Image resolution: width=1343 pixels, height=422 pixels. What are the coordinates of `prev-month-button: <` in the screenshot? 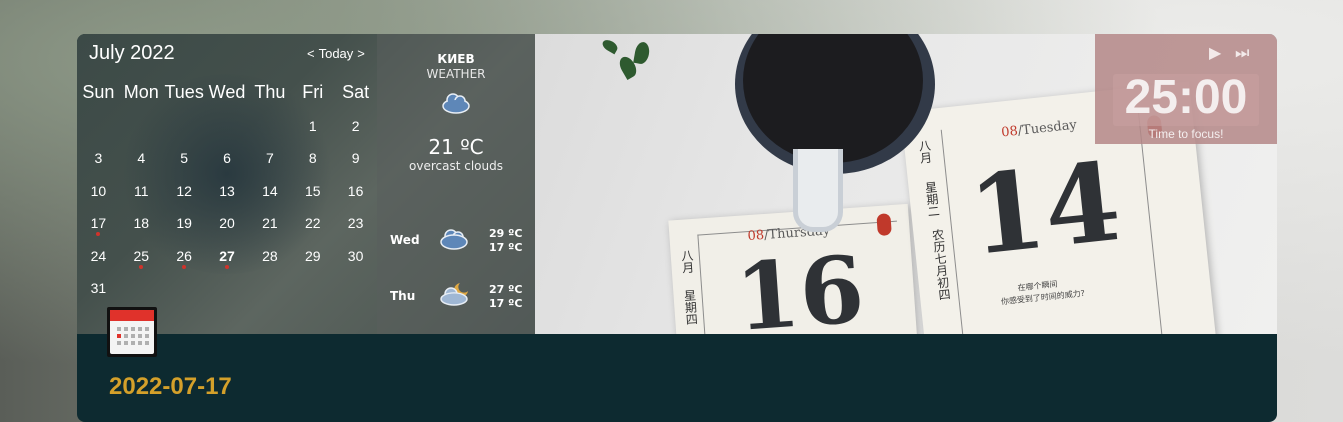 It's located at (311, 53).